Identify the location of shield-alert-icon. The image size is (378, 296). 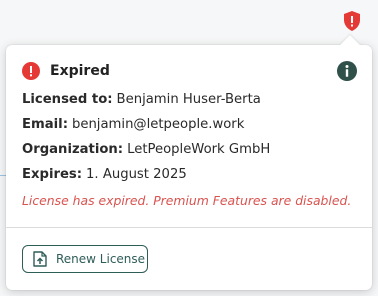
(352, 21).